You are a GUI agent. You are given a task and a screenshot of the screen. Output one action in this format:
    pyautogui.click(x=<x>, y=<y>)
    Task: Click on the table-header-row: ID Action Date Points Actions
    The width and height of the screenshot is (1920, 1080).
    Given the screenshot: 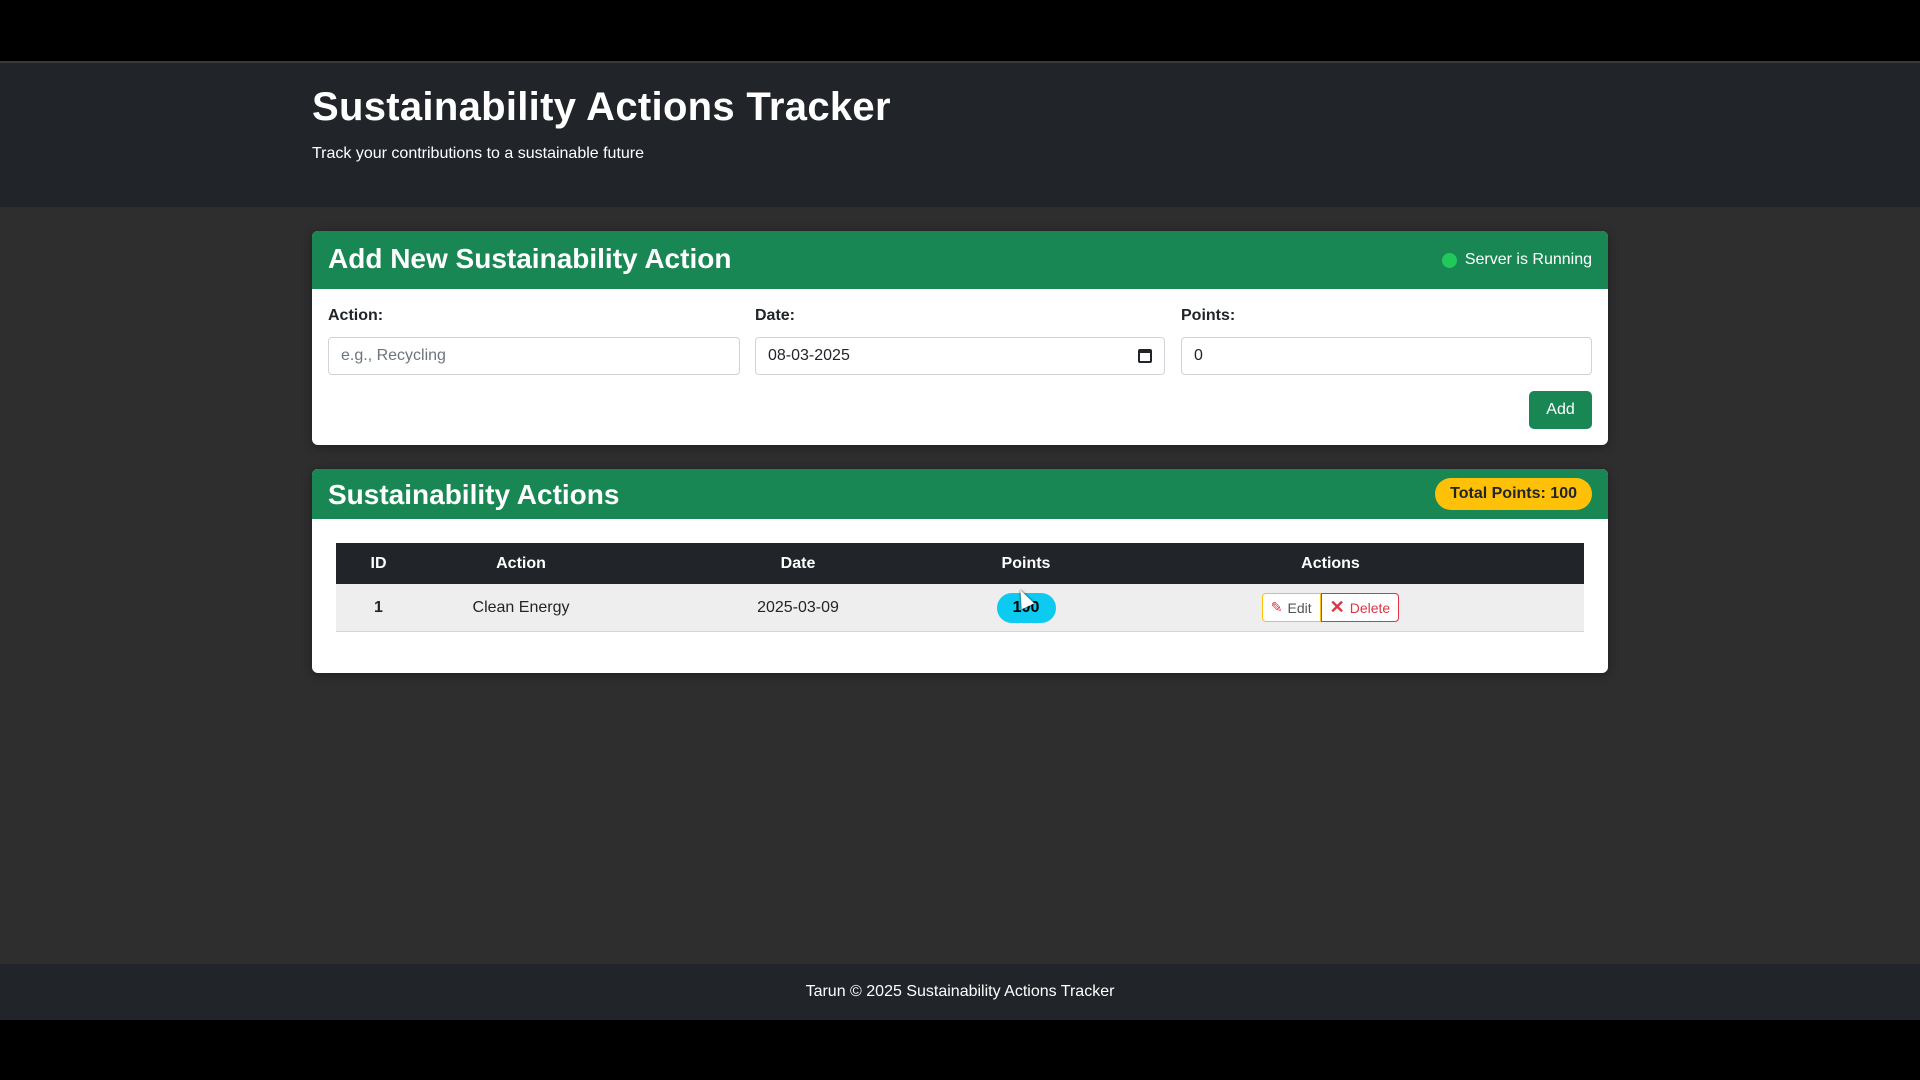 What is the action you would take?
    pyautogui.click(x=960, y=563)
    